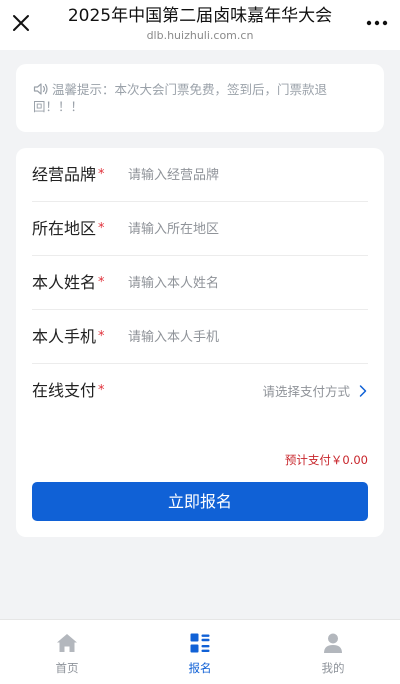 The height and width of the screenshot is (684, 400). Describe the element at coordinates (180, 98) in the screenshot. I see `notice-text: 温馨提示：本次大会门票免费，签到后，门票款退回！！！` at that location.